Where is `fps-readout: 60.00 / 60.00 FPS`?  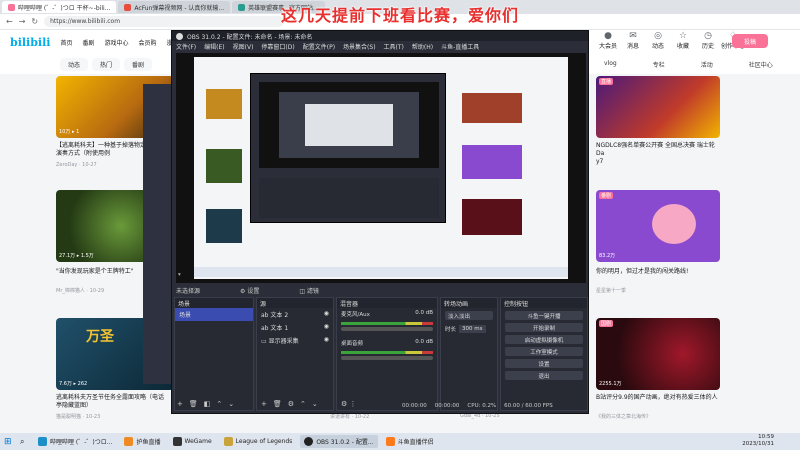 fps-readout: 60.00 / 60.00 FPS is located at coordinates (528, 406).